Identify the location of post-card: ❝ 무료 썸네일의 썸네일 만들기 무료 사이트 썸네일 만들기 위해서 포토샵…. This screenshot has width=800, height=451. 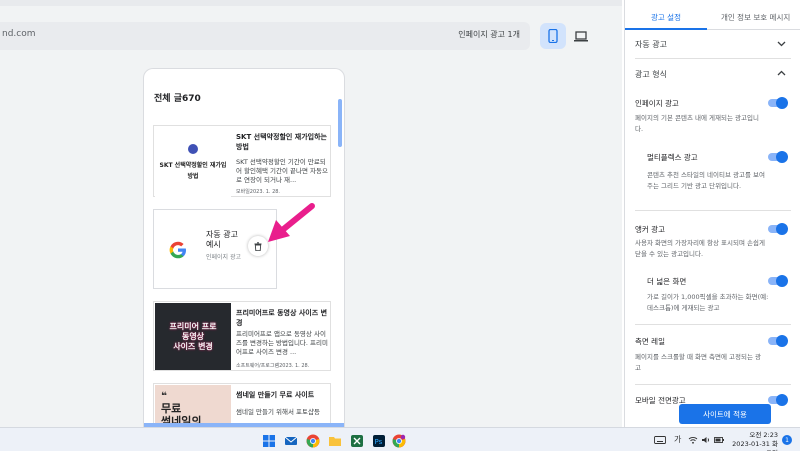
(242, 405).